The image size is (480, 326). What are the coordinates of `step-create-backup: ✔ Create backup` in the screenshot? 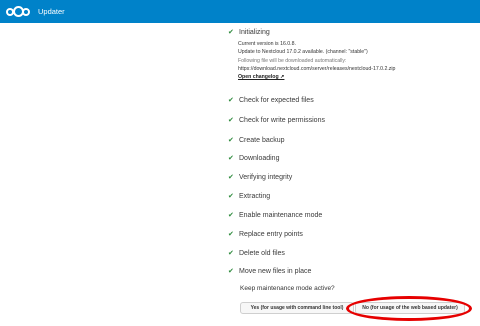 It's located at (256, 140).